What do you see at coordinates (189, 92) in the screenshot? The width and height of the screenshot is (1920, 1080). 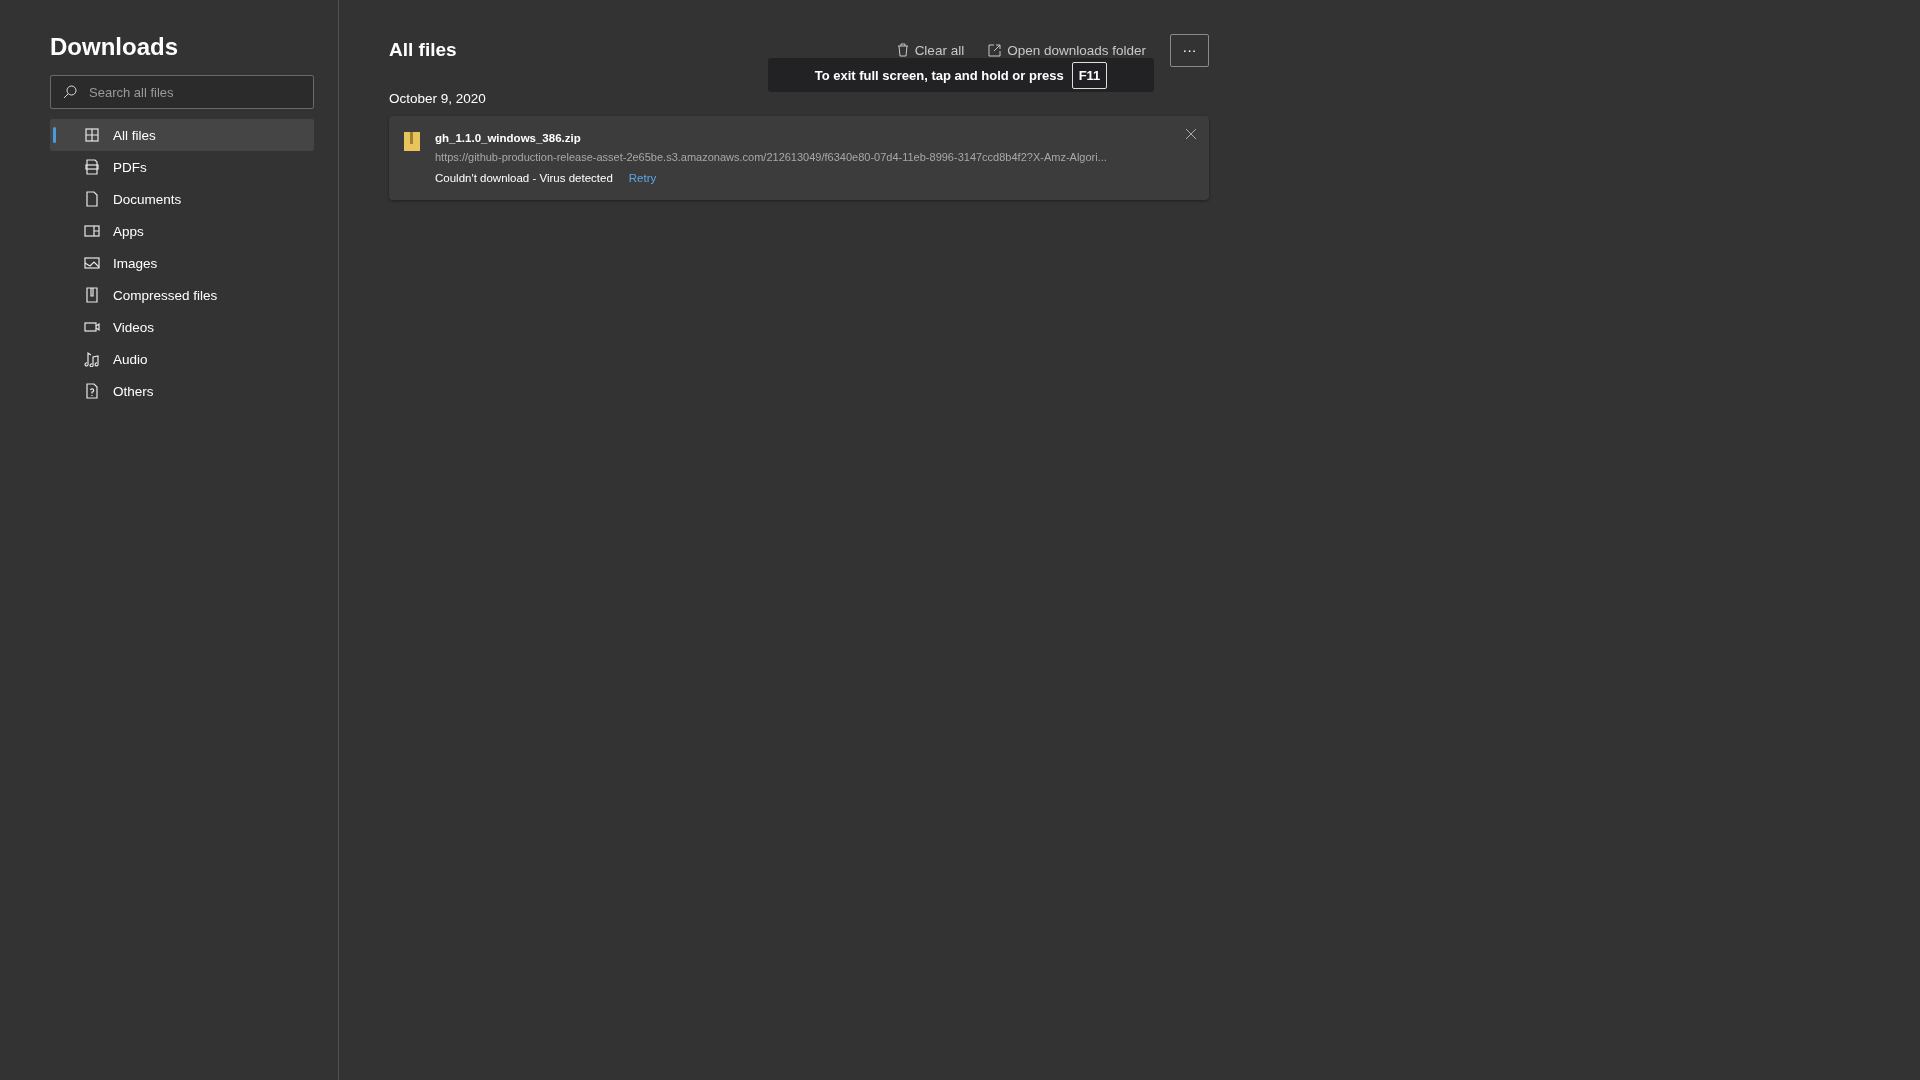 I see `search-input: Search all files` at bounding box center [189, 92].